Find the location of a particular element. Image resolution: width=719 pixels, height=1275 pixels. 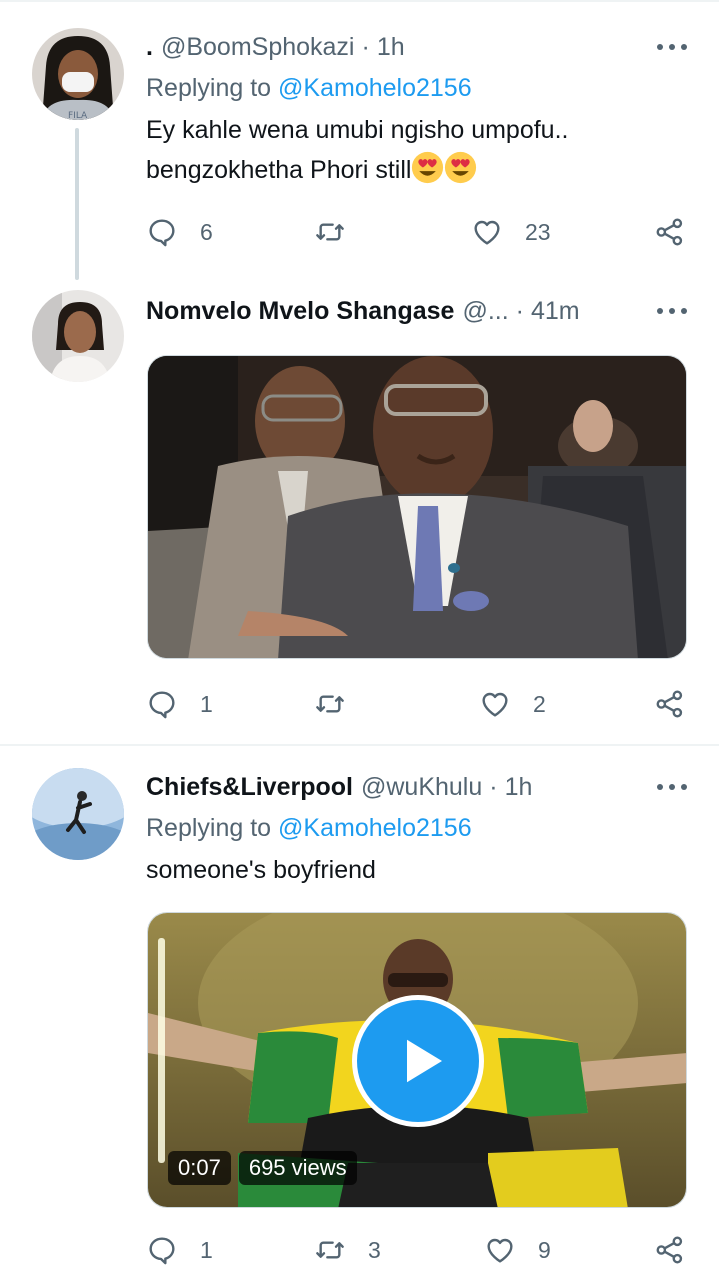

tweet-header: Nomvelo Mvelo Shangase @... · 41m is located at coordinates (412, 311).